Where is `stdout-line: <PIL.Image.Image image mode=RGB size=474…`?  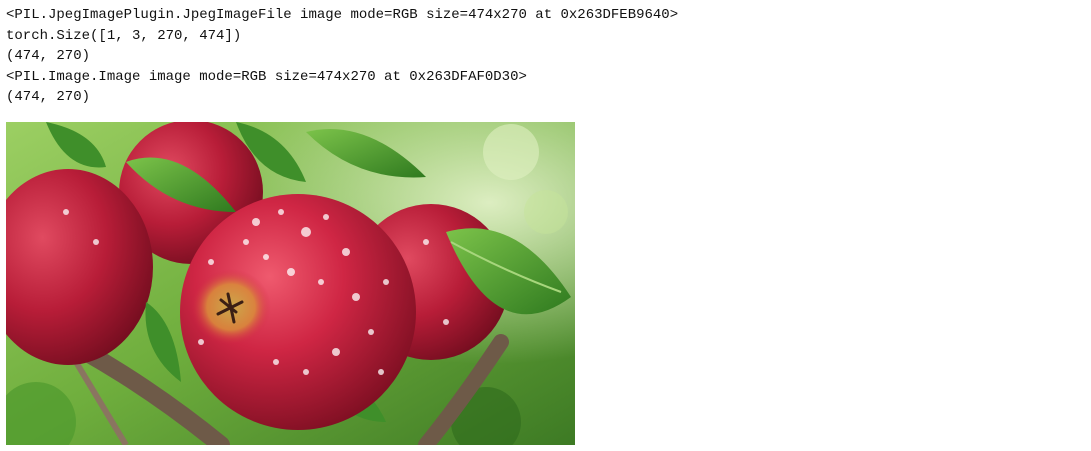
stdout-line: <PIL.Image.Image image mode=RGB size=474… is located at coordinates (266, 76).